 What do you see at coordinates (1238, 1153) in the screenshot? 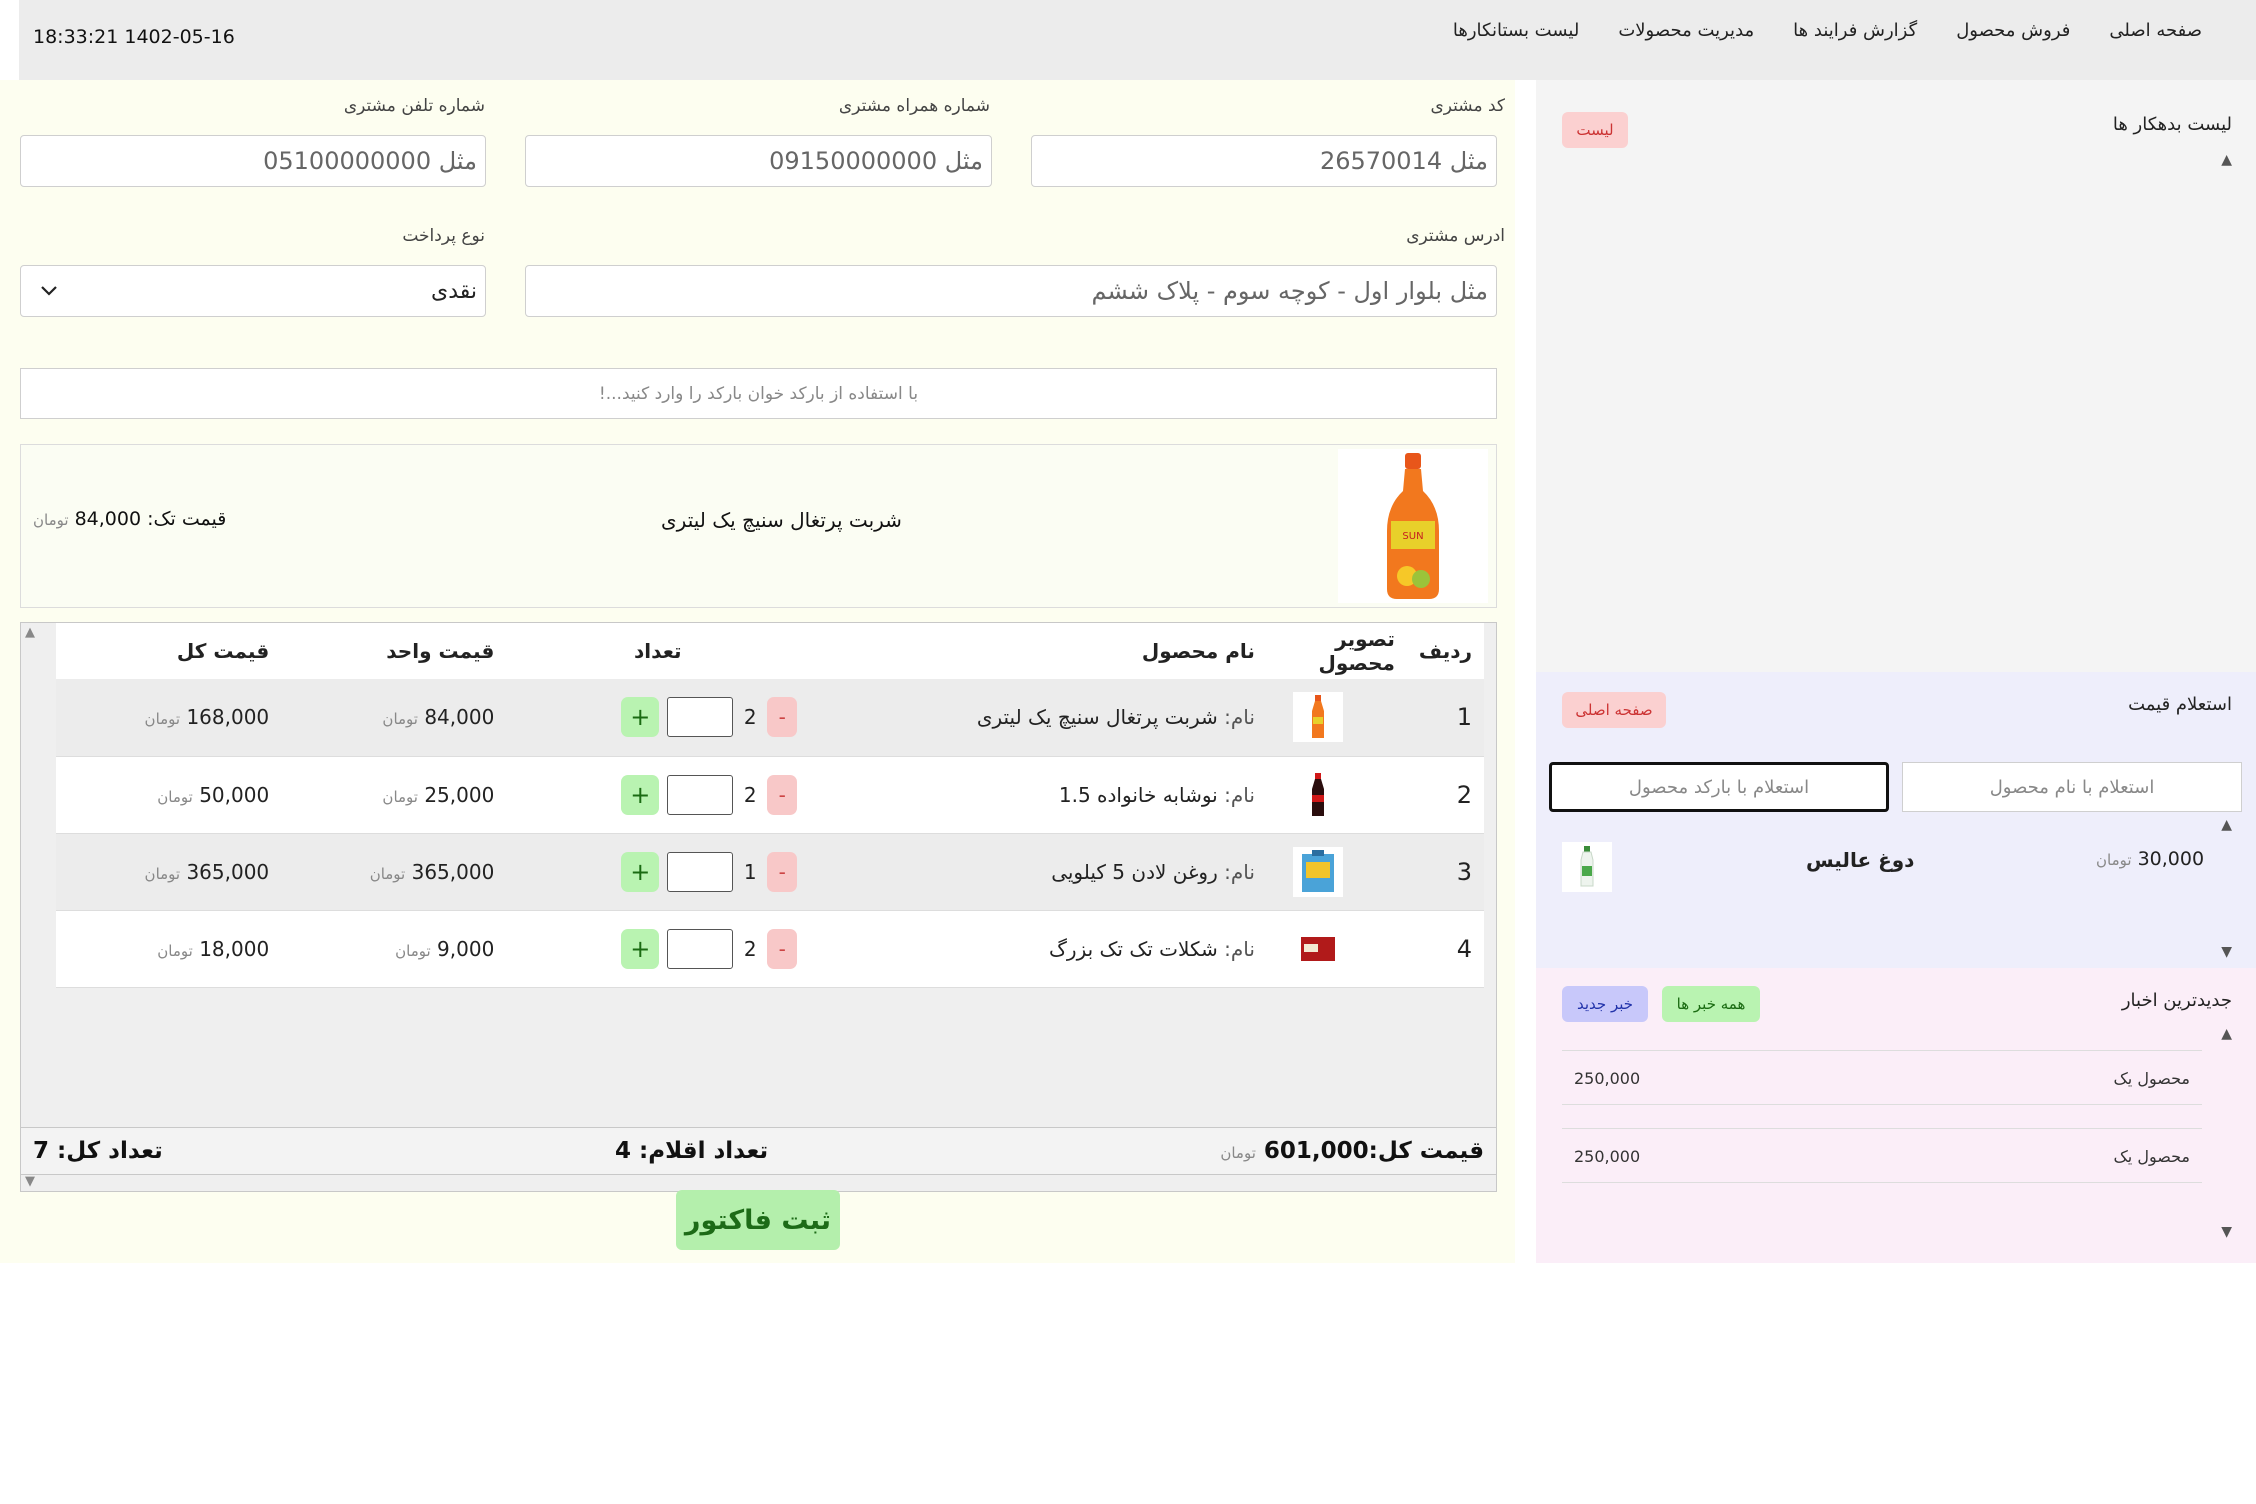
I see `summary-unit: تومان` at bounding box center [1238, 1153].